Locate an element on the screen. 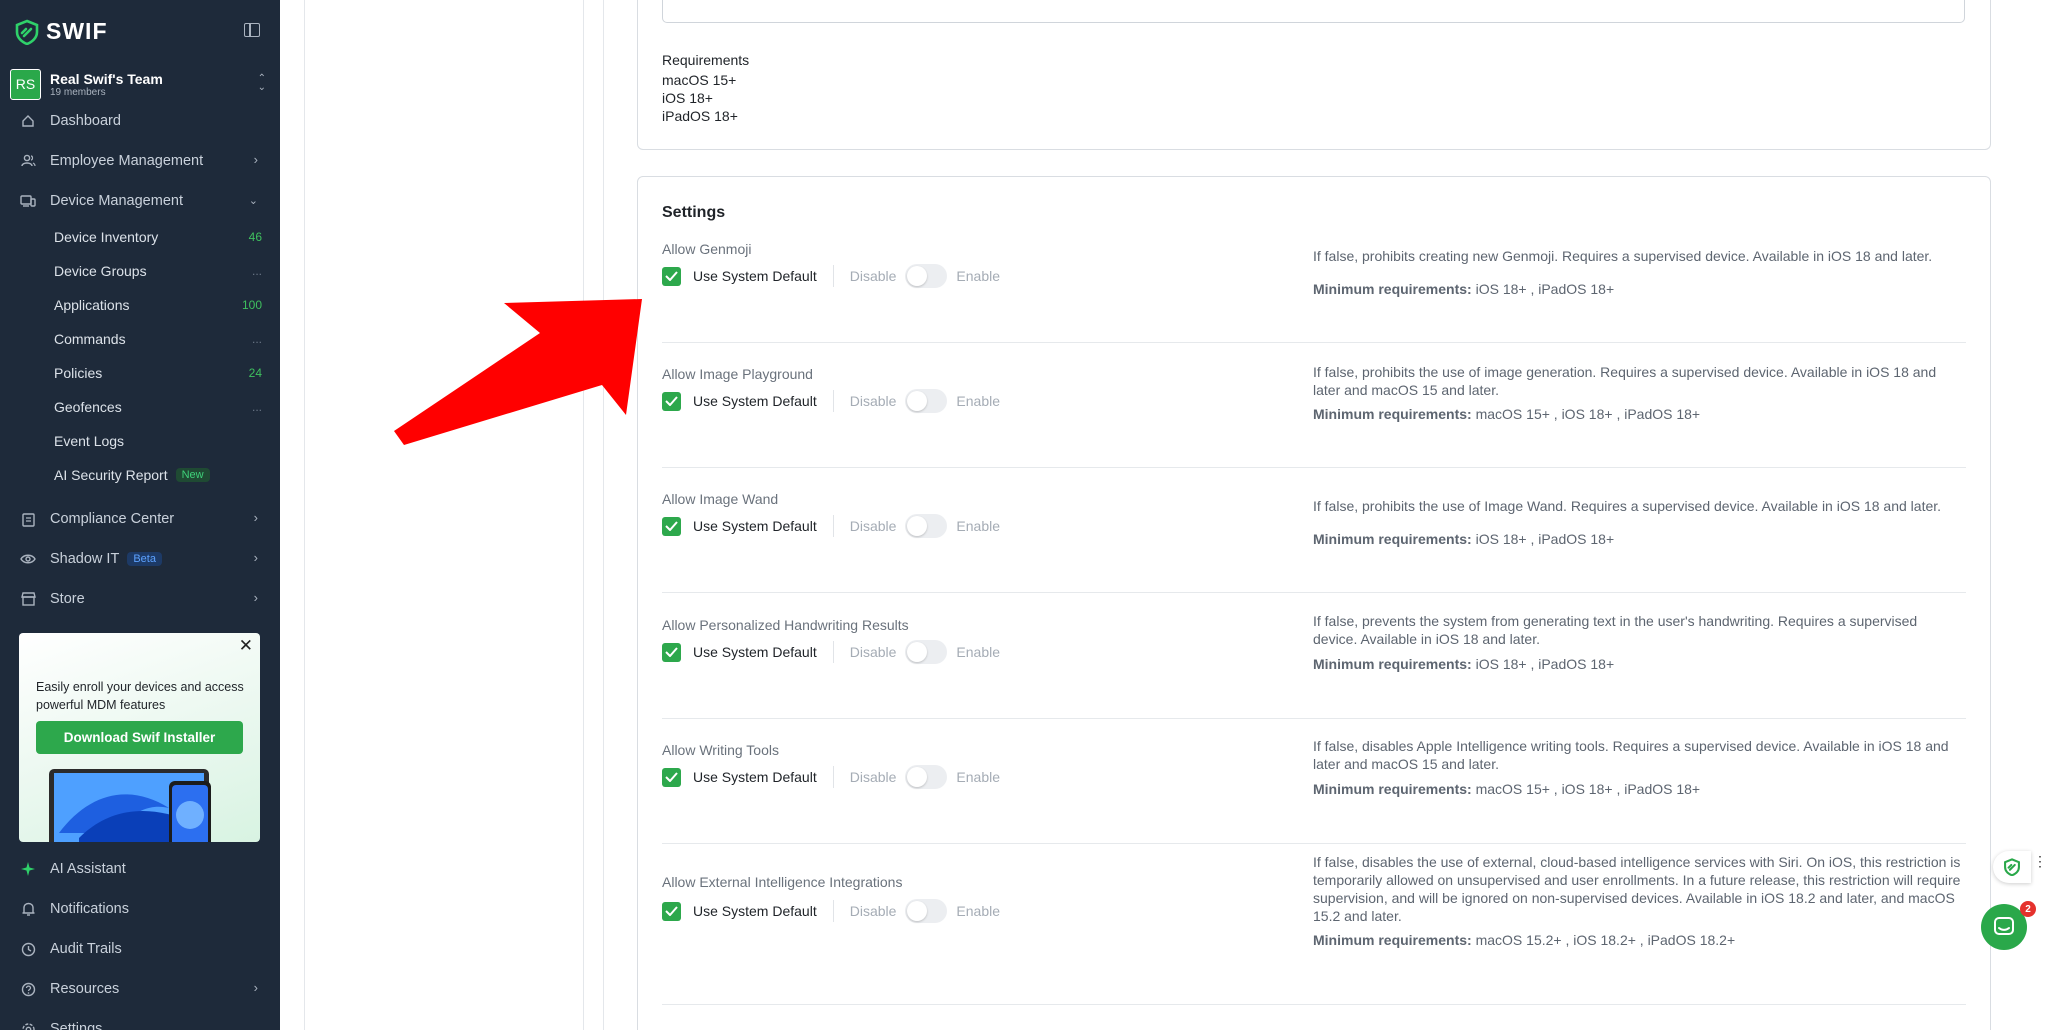 The height and width of the screenshot is (1030, 2048). sidebar-item-label: Event Logs is located at coordinates (89, 441).